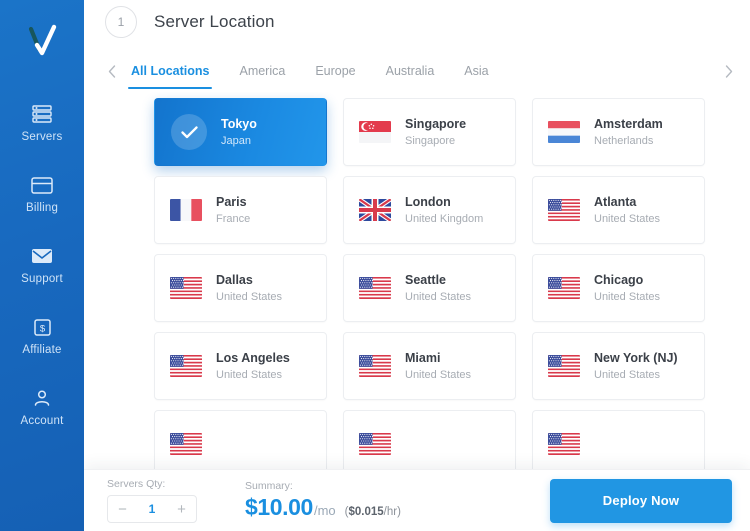 The width and height of the screenshot is (750, 531). What do you see at coordinates (249, 288) in the screenshot?
I see `location-card-text: Dallas United States` at bounding box center [249, 288].